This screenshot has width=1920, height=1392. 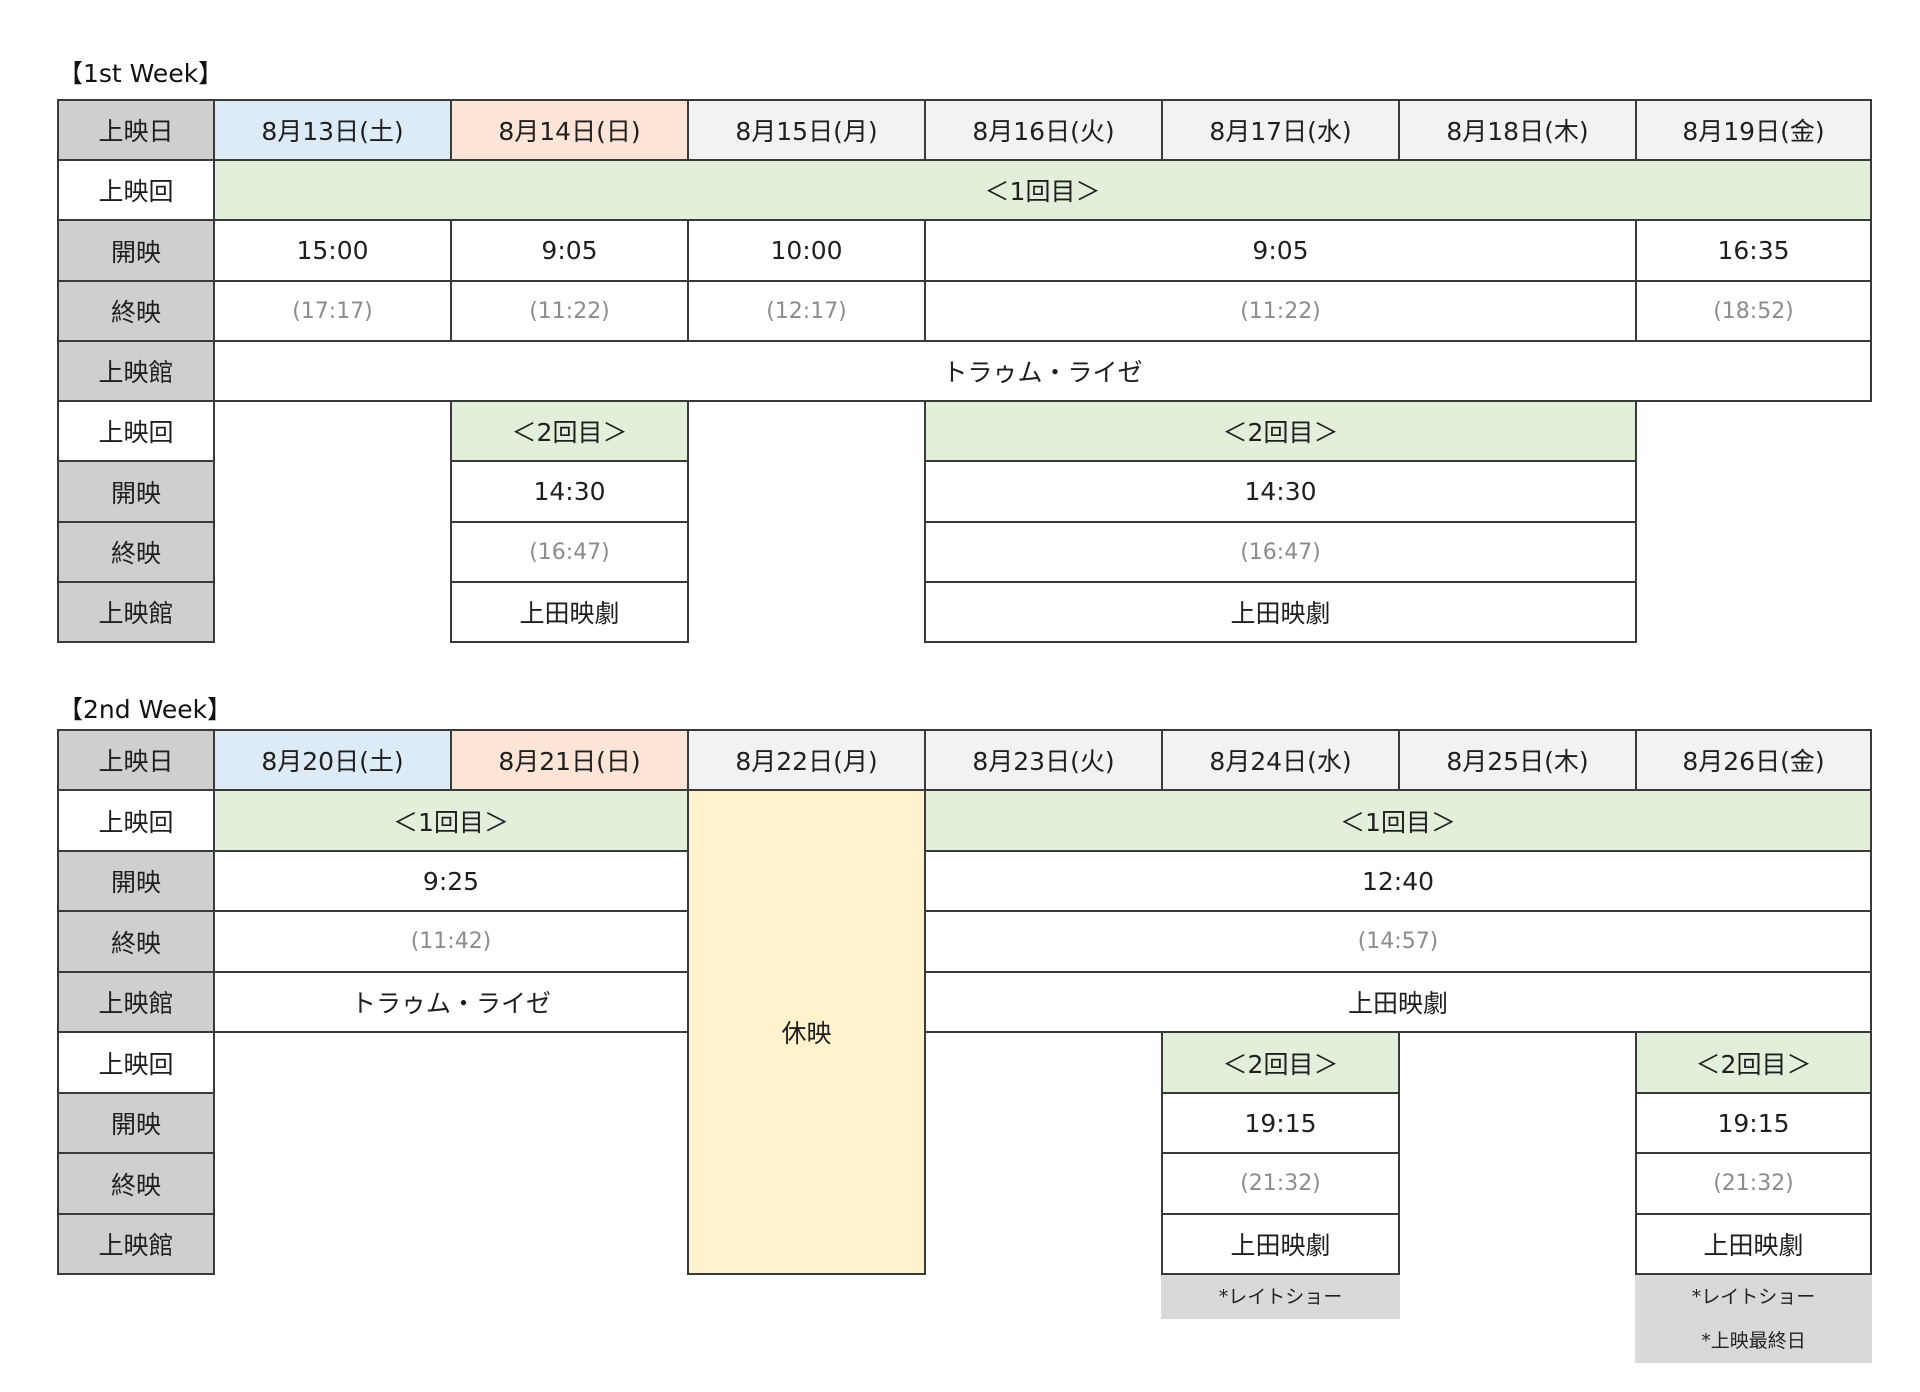 What do you see at coordinates (332, 250) in the screenshot?
I see `start-time: 15:00` at bounding box center [332, 250].